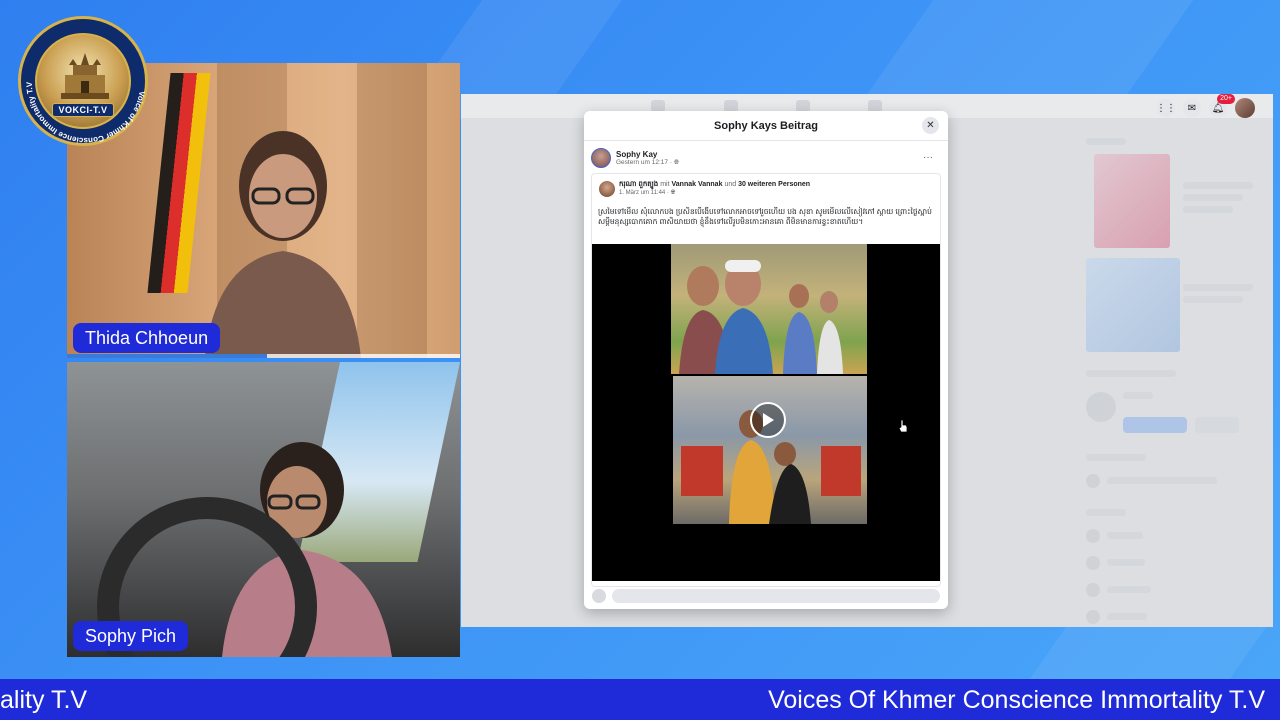  What do you see at coordinates (167, 356) in the screenshot?
I see `audio-level-fill` at bounding box center [167, 356].